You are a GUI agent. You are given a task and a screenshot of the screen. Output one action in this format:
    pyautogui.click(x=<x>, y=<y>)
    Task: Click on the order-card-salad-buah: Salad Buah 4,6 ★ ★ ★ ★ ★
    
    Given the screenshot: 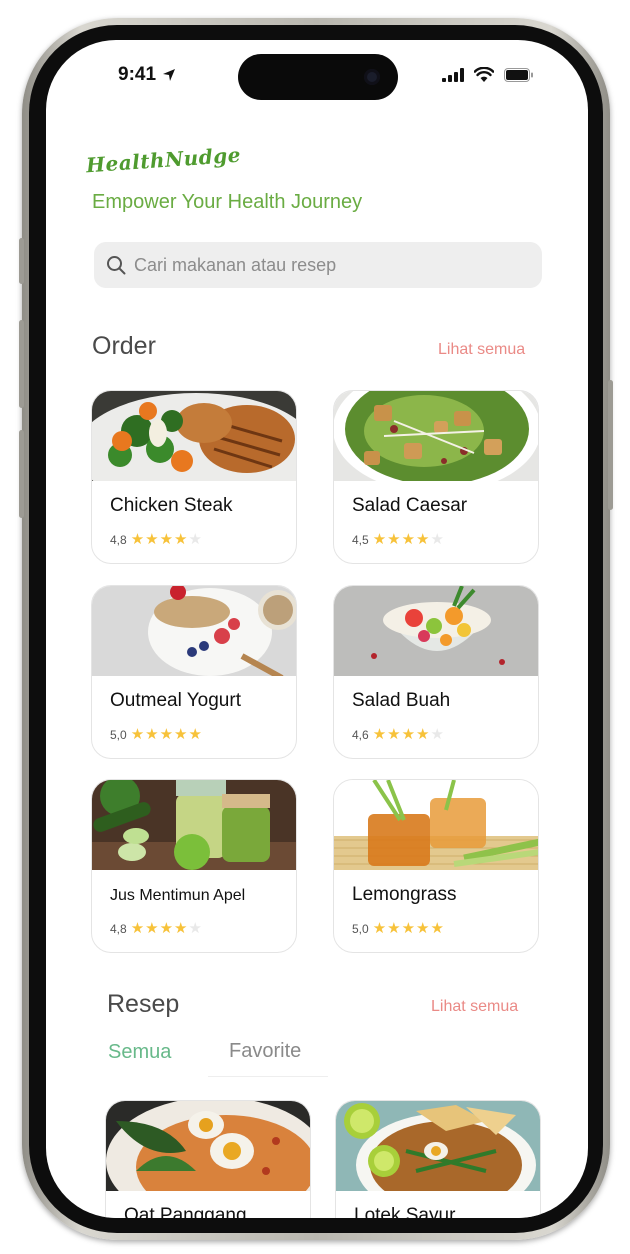 What is the action you would take?
    pyautogui.click(x=436, y=672)
    